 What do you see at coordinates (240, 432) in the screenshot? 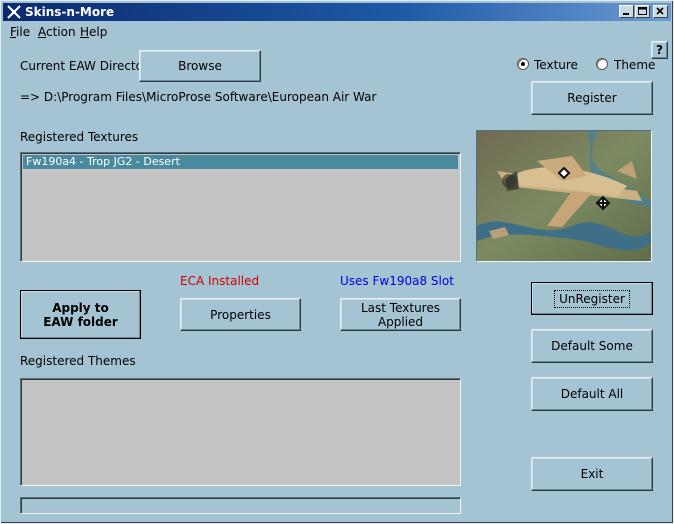
I see `themes-list` at bounding box center [240, 432].